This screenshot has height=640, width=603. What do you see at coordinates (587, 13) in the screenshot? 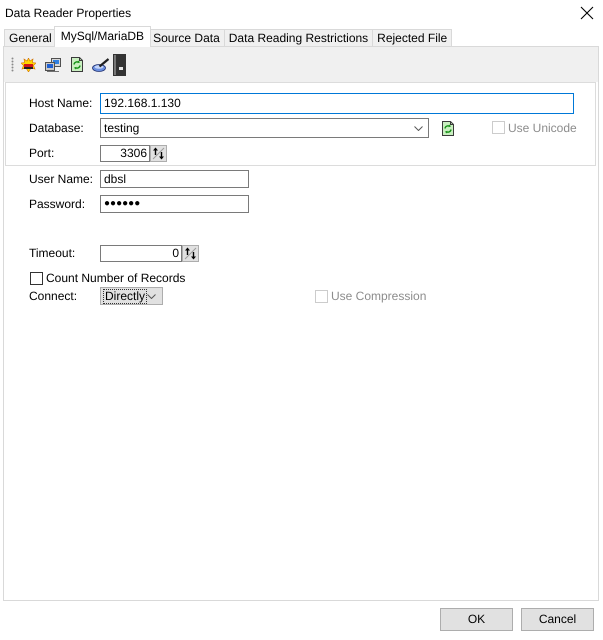
I see `close-icon` at bounding box center [587, 13].